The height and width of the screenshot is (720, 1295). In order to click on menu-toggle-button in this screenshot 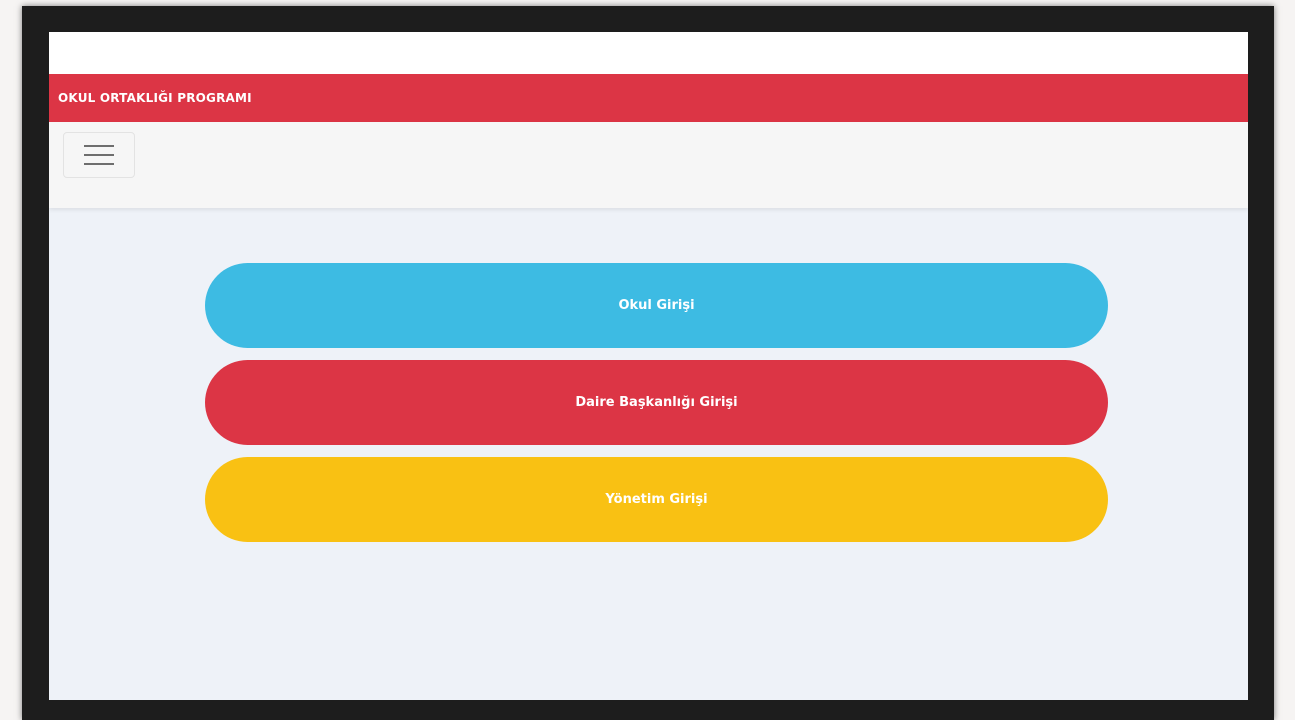, I will do `click(99, 155)`.